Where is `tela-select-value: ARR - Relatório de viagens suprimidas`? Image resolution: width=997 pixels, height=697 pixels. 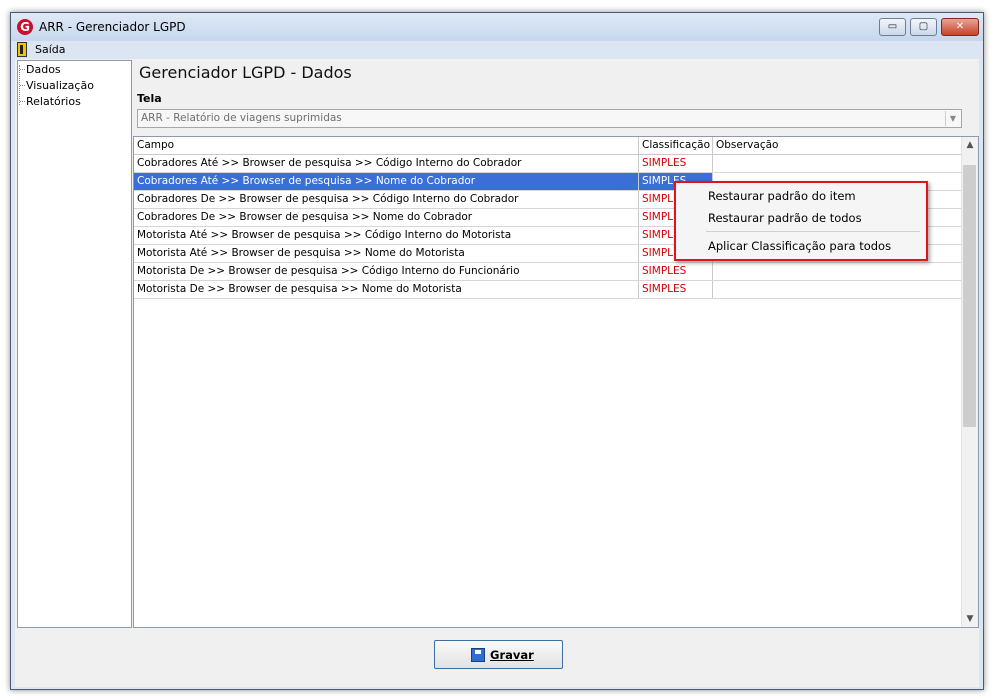
tela-select-value: ARR - Relatório de viagens suprimidas is located at coordinates (241, 118).